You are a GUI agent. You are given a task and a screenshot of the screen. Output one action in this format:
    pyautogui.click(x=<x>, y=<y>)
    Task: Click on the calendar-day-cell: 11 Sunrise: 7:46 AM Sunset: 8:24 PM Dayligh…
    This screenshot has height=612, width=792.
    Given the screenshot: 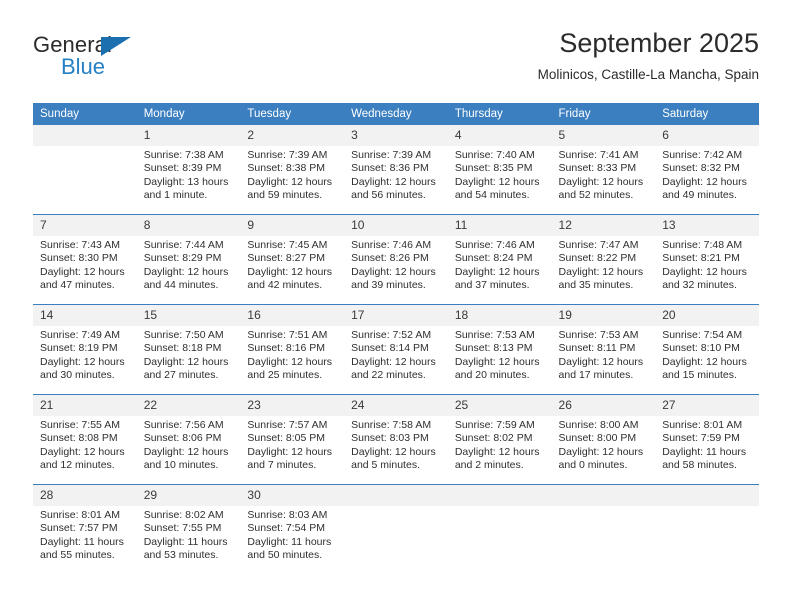 What is the action you would take?
    pyautogui.click(x=499, y=259)
    